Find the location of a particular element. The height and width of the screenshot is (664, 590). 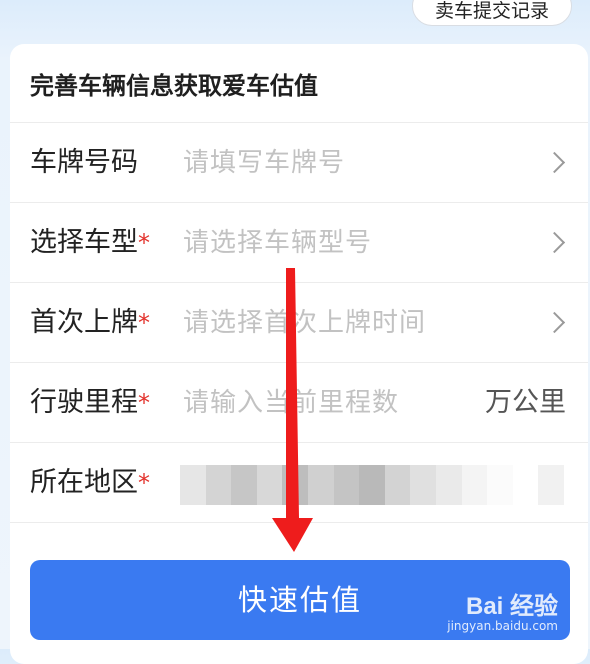

region-row: 所在地区* is located at coordinates (299, 482).